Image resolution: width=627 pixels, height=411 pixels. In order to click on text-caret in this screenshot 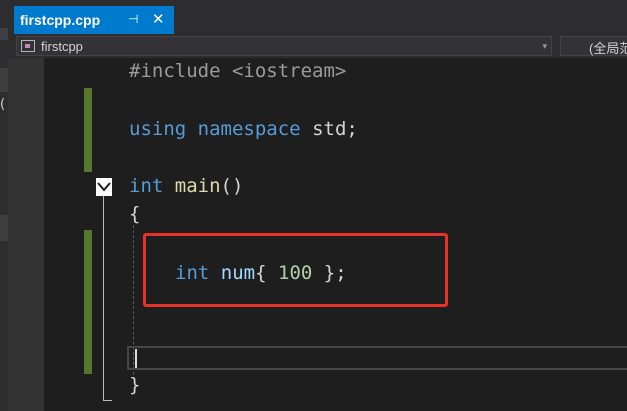, I will do `click(136, 358)`.